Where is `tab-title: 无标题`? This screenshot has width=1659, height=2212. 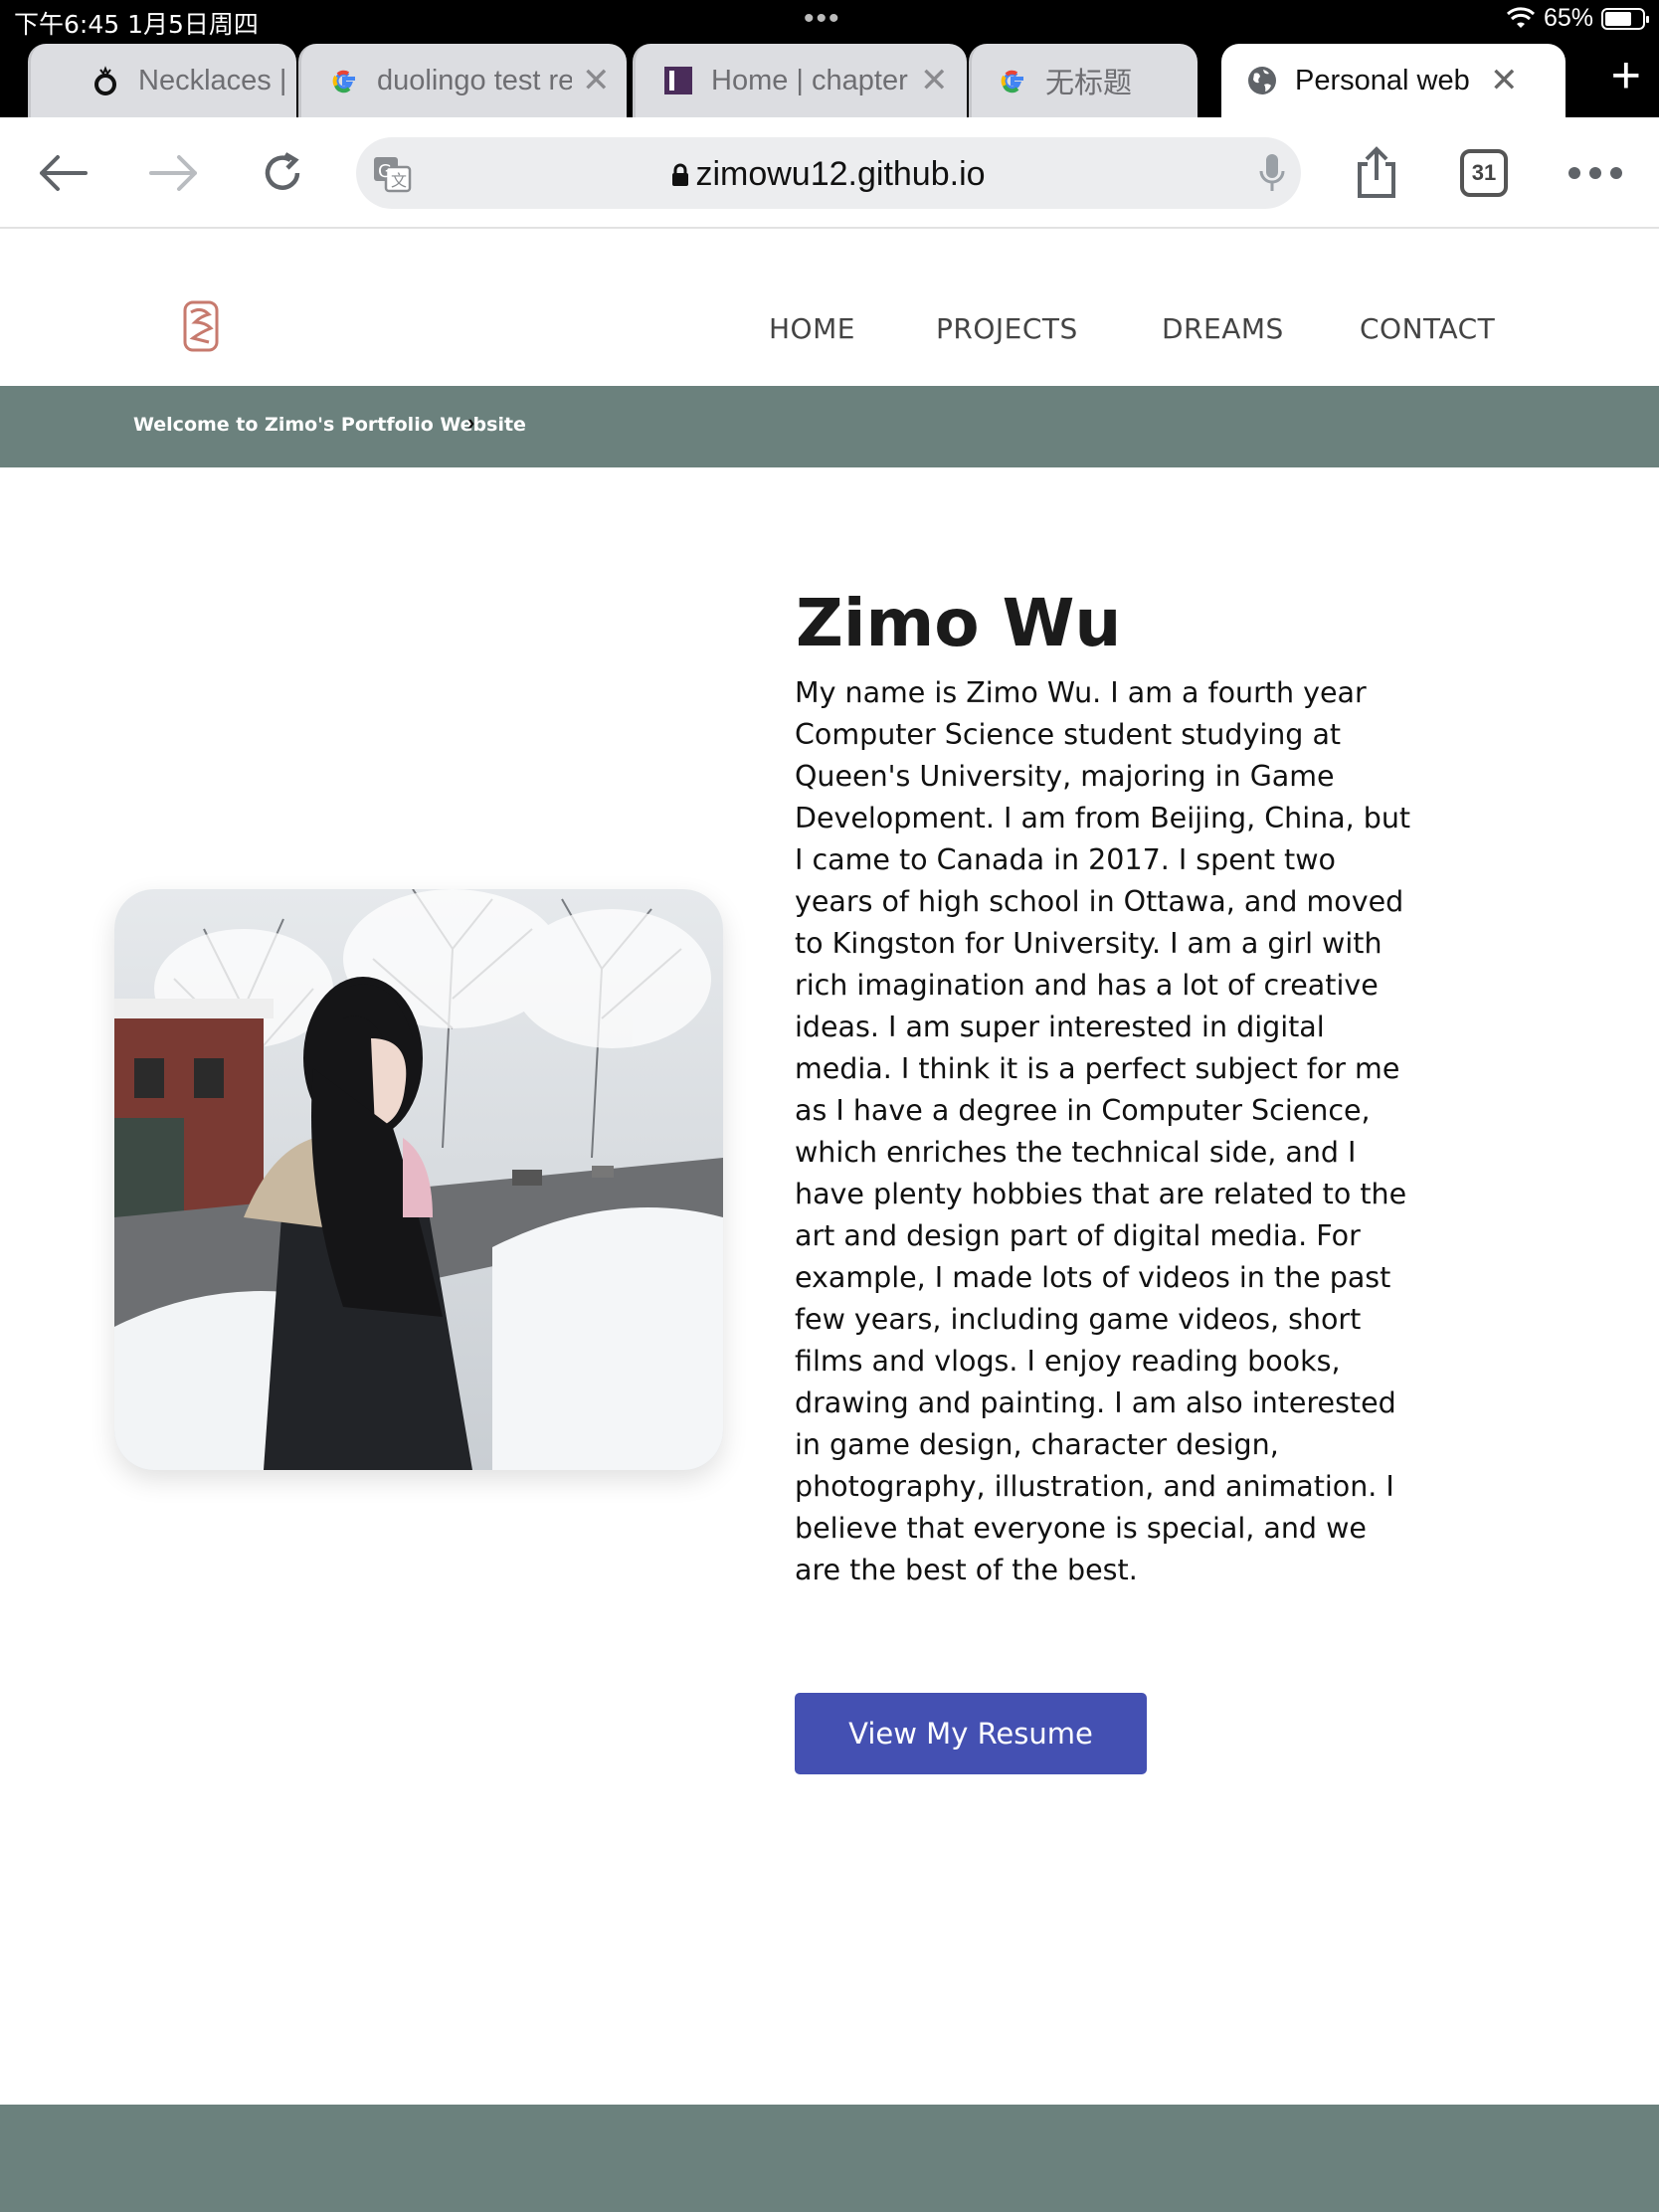 tab-title: 无标题 is located at coordinates (1089, 82).